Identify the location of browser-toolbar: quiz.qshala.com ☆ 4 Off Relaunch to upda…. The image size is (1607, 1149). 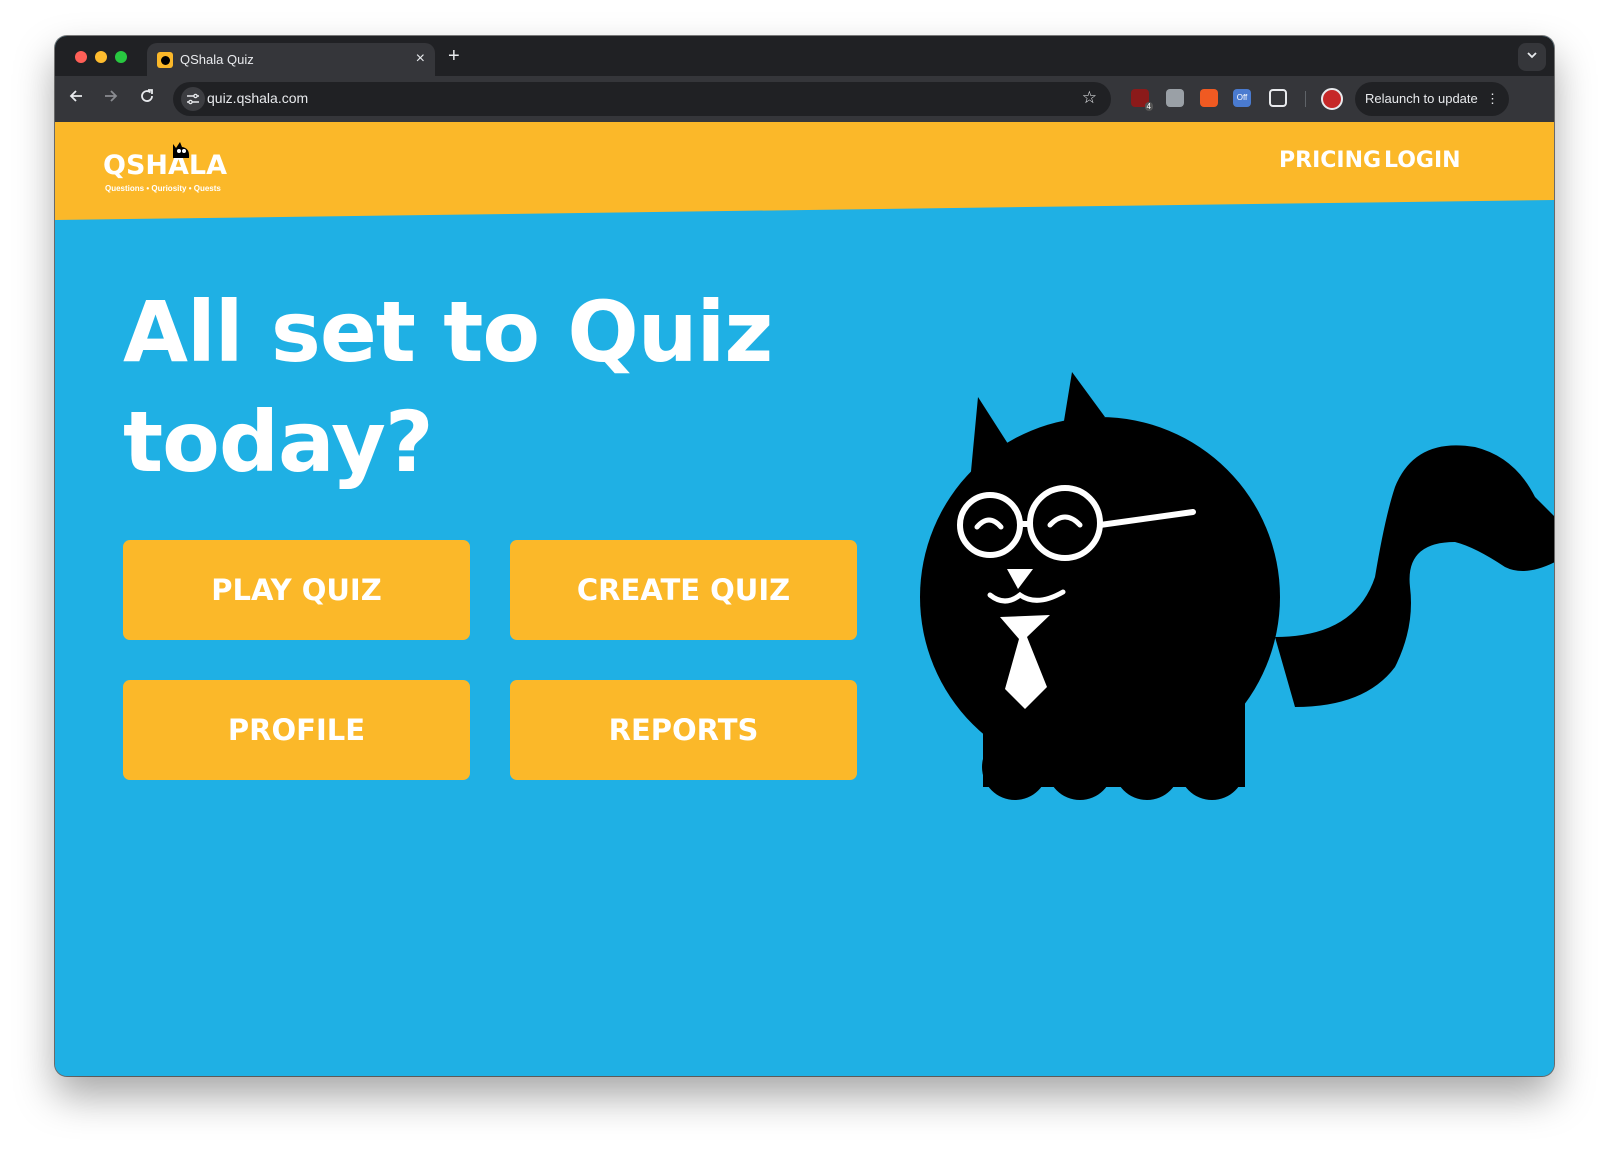
(804, 99).